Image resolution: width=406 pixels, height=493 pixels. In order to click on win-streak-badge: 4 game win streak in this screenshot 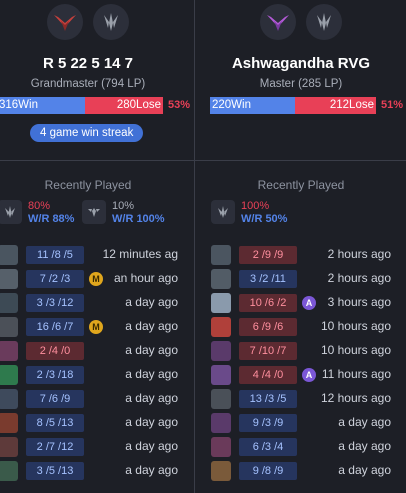, I will do `click(87, 133)`.